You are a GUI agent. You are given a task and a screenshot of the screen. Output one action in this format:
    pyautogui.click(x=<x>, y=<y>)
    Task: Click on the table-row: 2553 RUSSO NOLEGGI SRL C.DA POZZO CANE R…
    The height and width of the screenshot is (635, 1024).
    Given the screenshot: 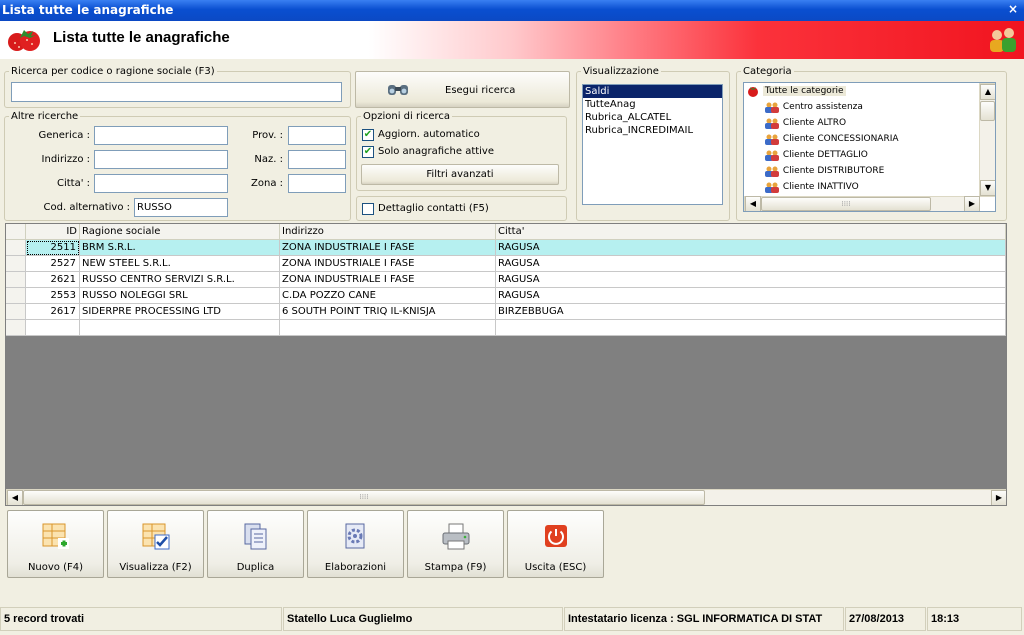 What is the action you would take?
    pyautogui.click(x=506, y=296)
    